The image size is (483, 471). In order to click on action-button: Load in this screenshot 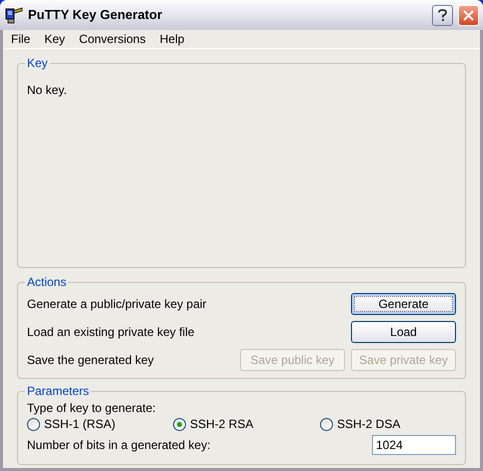, I will do `click(403, 332)`.